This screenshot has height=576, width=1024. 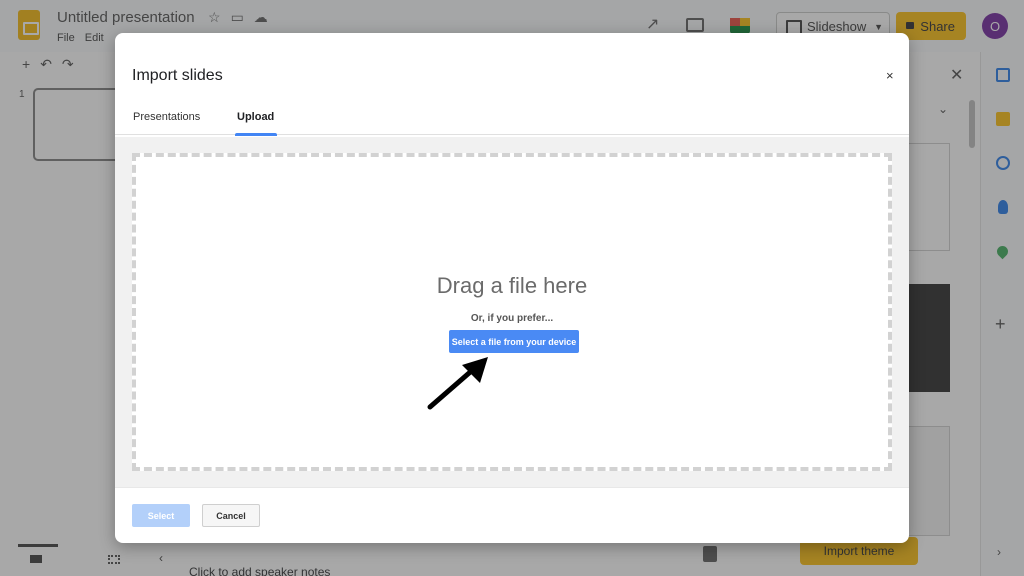 What do you see at coordinates (256, 134) in the screenshot?
I see `active-tab-indicator` at bounding box center [256, 134].